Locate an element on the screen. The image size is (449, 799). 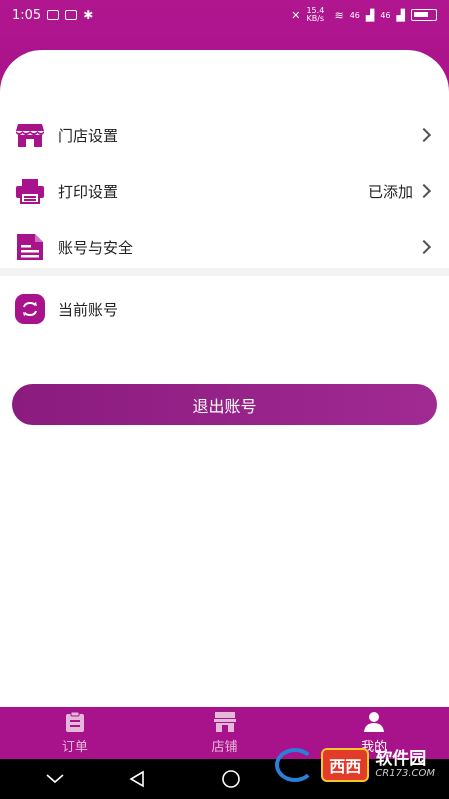
notification-icon is located at coordinates (71, 15).